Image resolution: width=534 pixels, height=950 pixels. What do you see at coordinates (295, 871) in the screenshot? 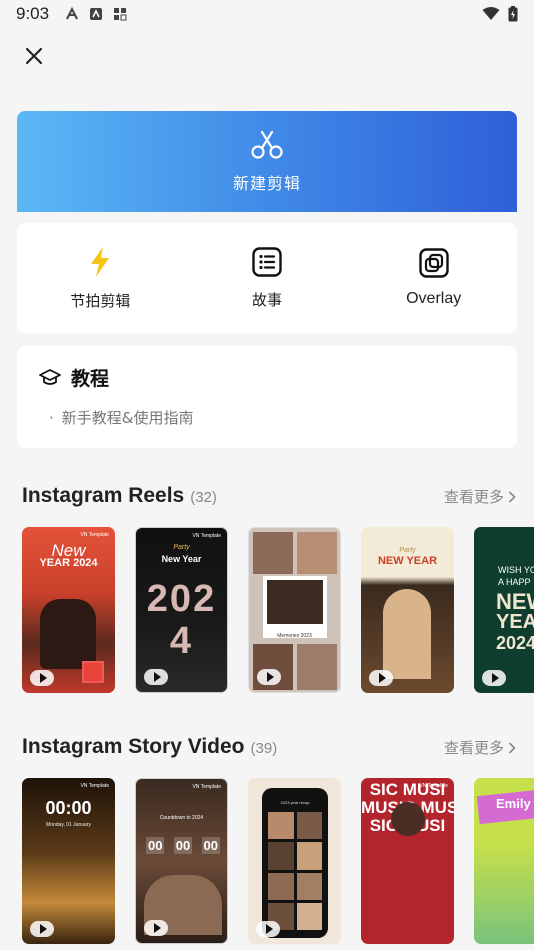
I see `photo-grid` at bounding box center [295, 871].